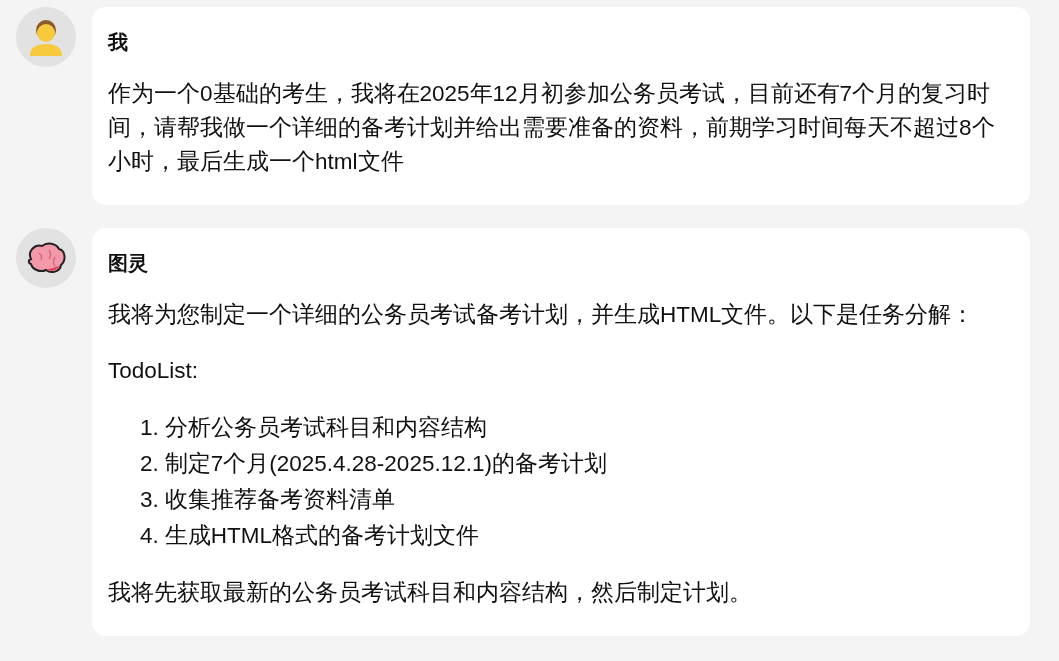 The image size is (1059, 661). I want to click on sender-name: 图灵, so click(128, 263).